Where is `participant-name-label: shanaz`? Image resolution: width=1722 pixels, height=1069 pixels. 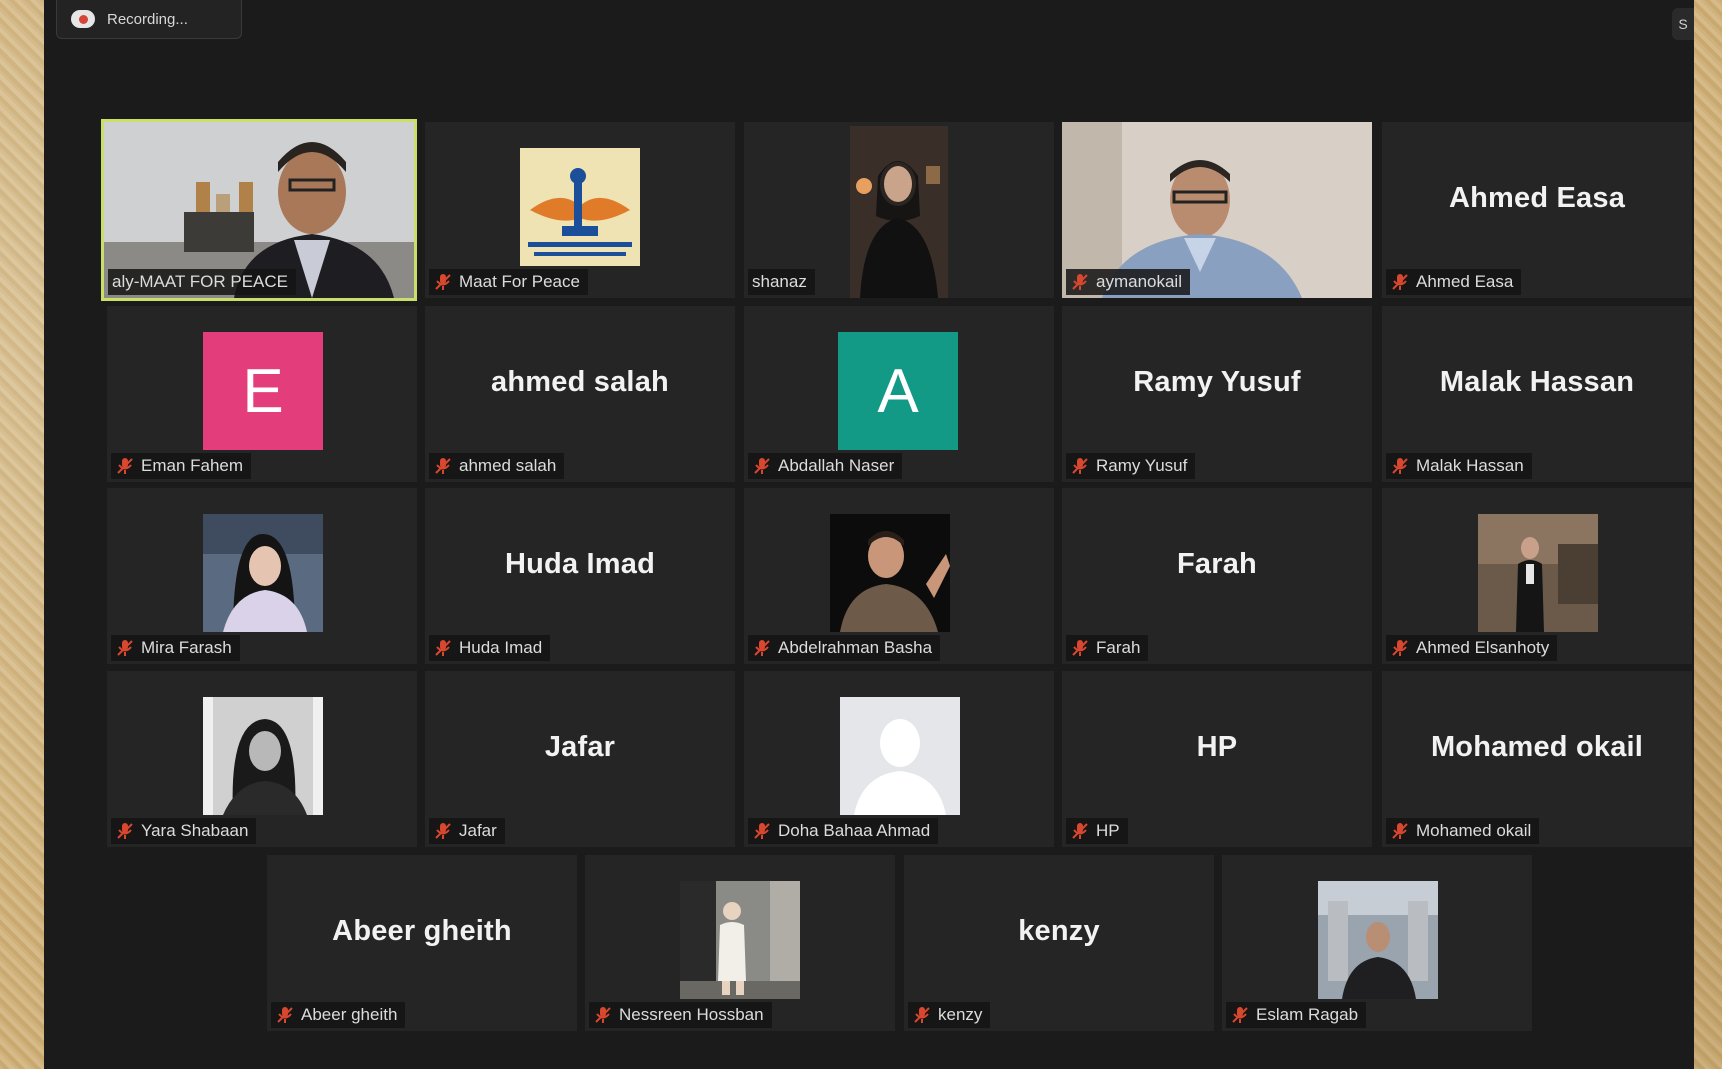 participant-name-label: shanaz is located at coordinates (781, 282).